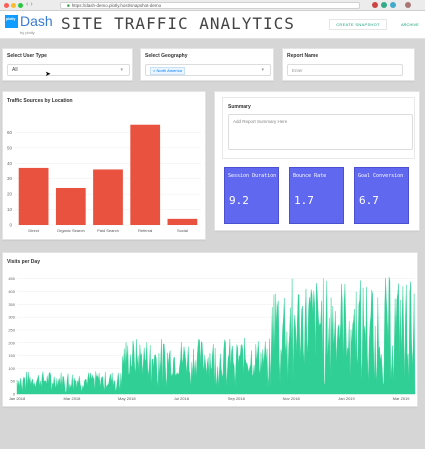  I want to click on geography-label: Select Geography, so click(166, 56).